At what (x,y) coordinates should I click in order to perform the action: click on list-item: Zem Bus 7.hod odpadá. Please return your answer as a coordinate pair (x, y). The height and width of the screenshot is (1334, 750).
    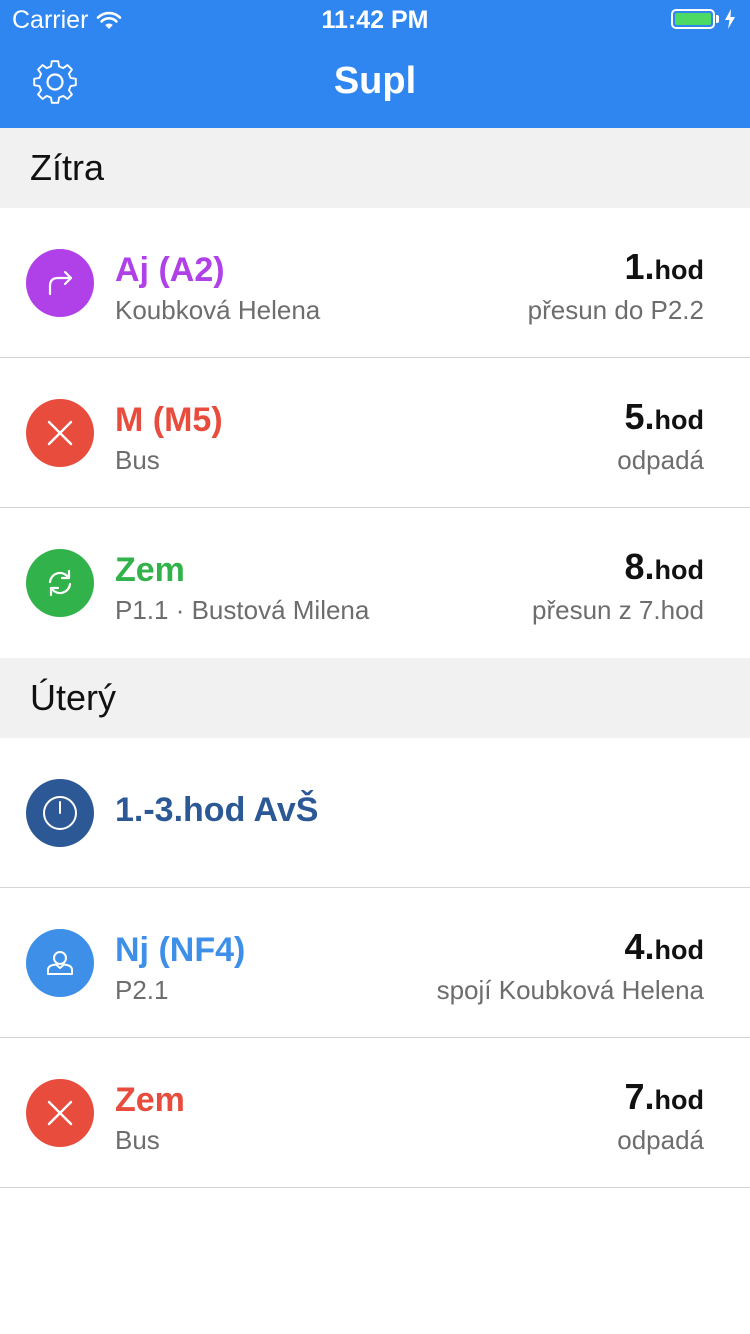
    Looking at the image, I should click on (375, 1113).